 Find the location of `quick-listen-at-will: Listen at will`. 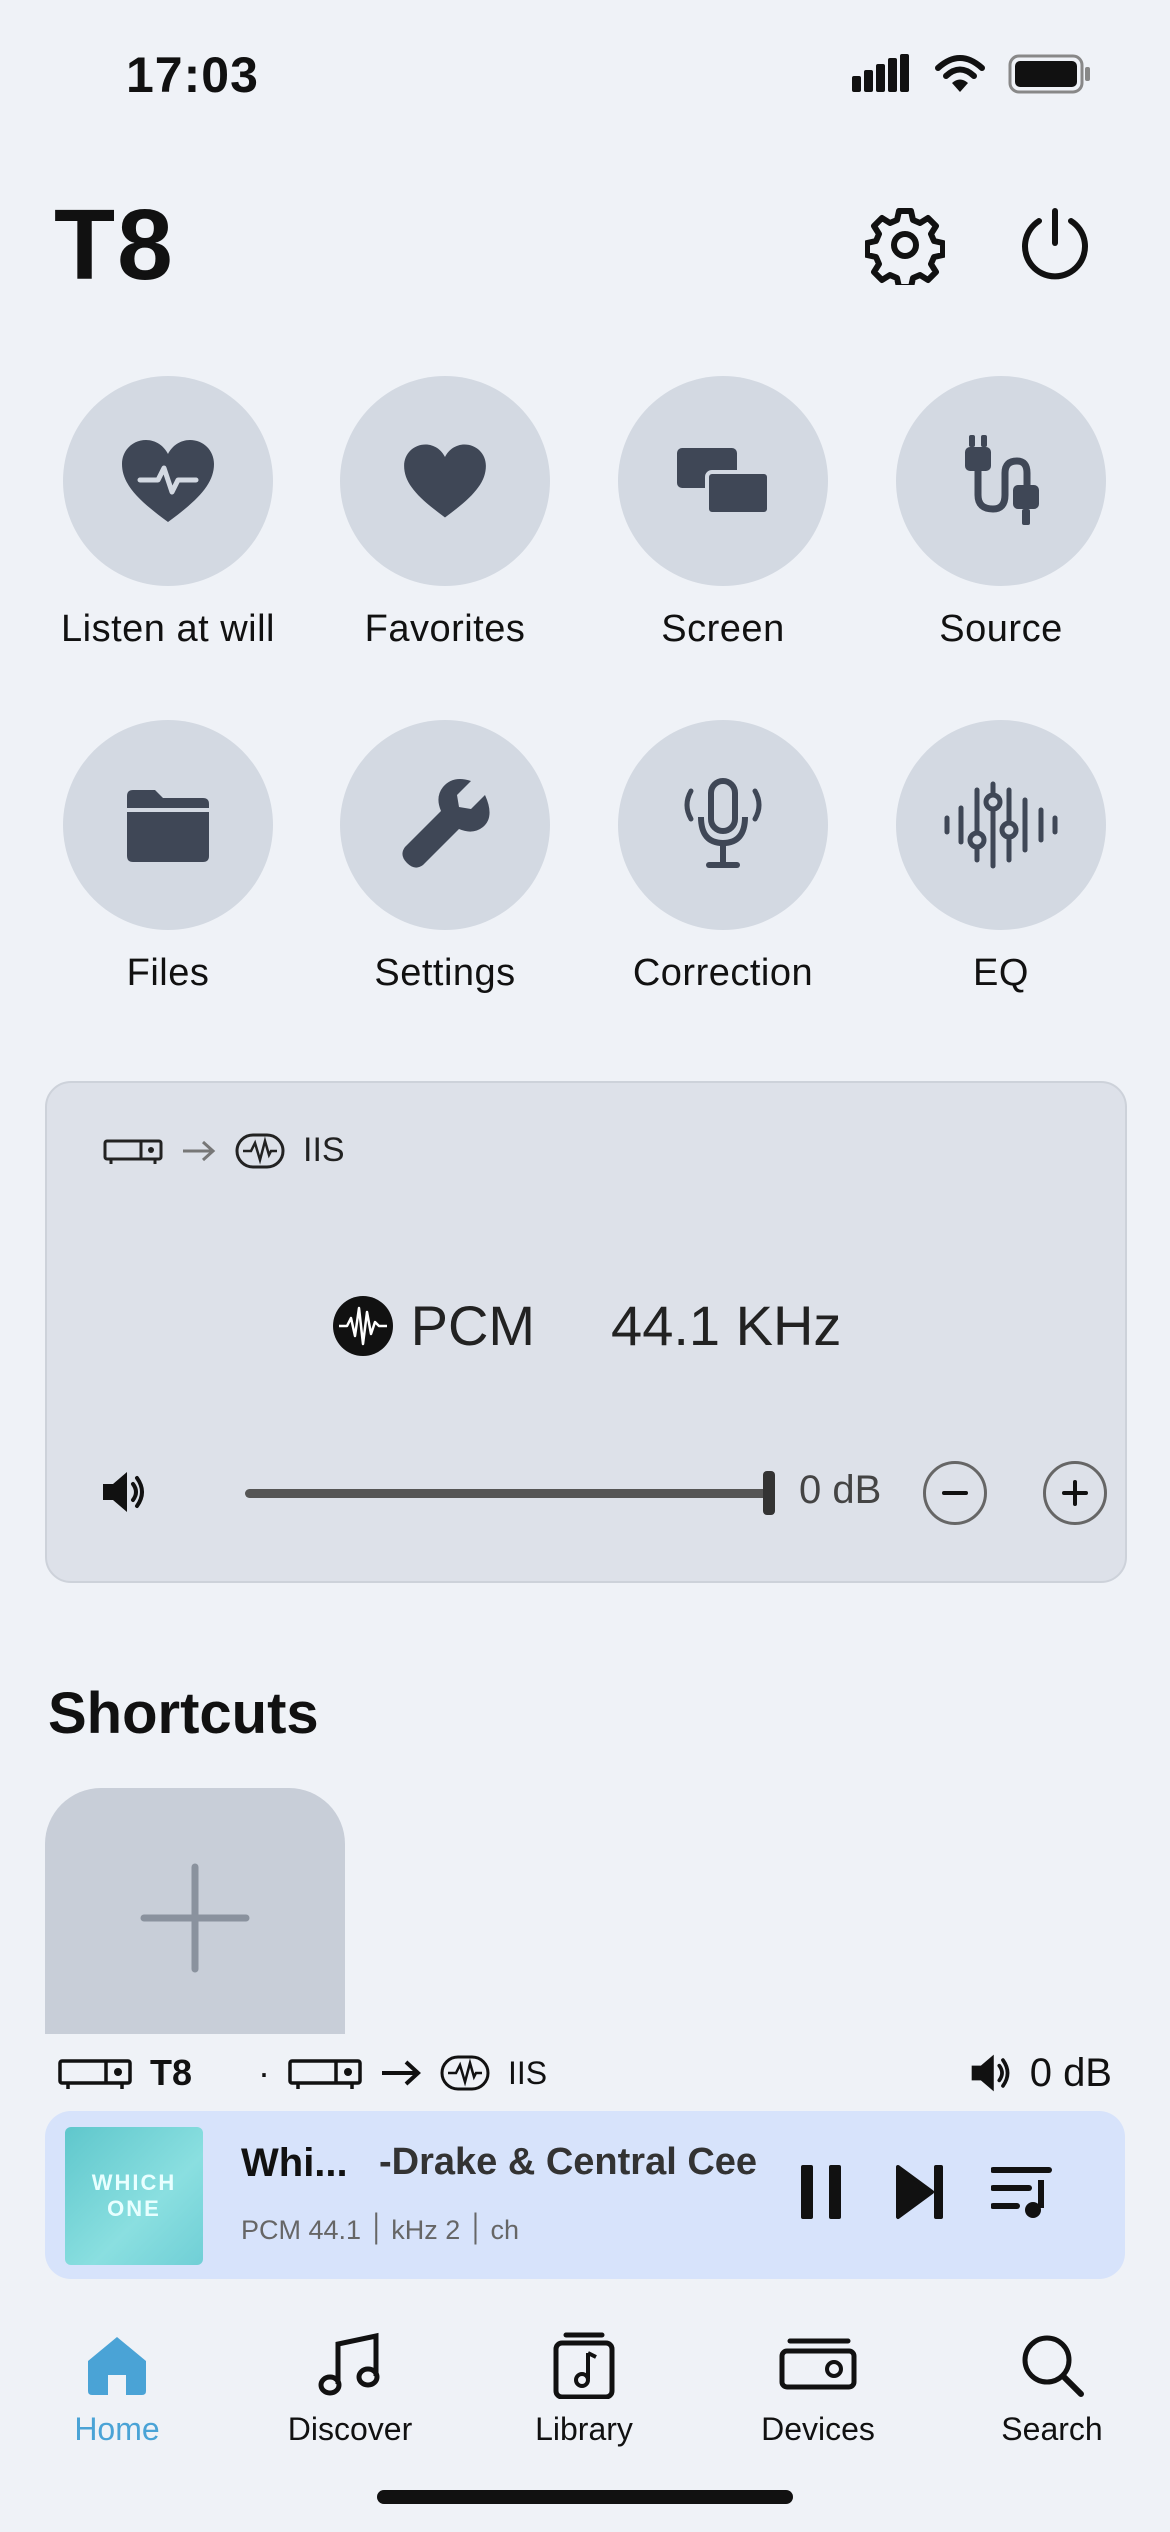

quick-listen-at-will: Listen at will is located at coordinates (168, 513).